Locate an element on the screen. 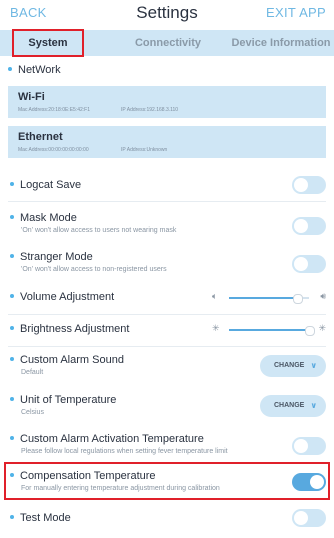 The width and height of the screenshot is (334, 538). logcat-save-text: Logcat Save is located at coordinates (51, 185).